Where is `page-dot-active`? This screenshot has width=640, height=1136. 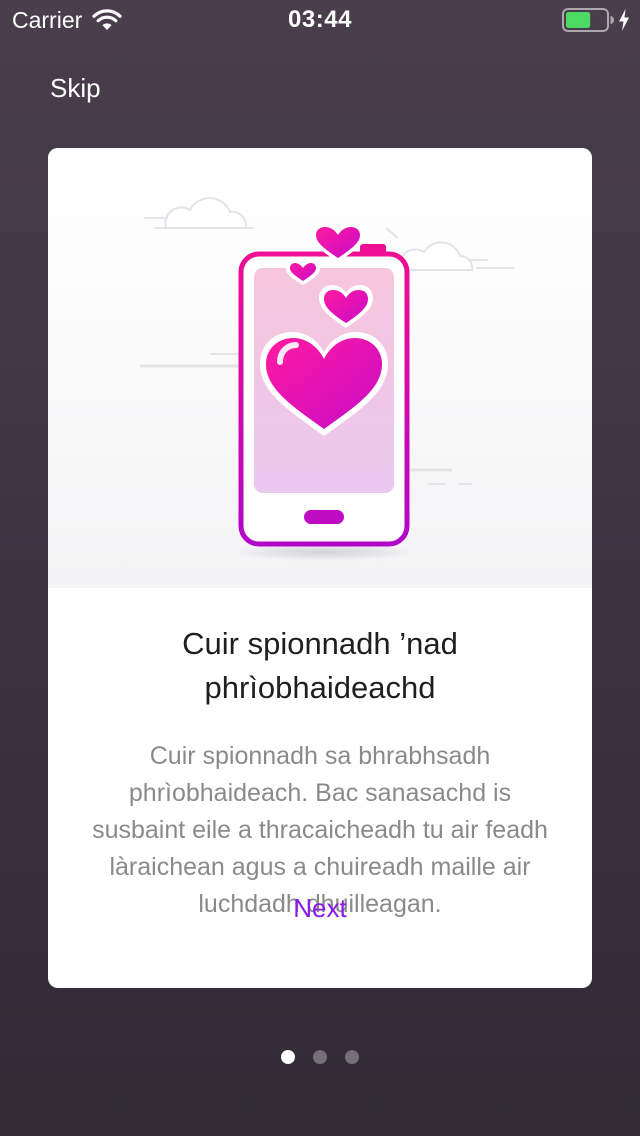 page-dot-active is located at coordinates (288, 1057).